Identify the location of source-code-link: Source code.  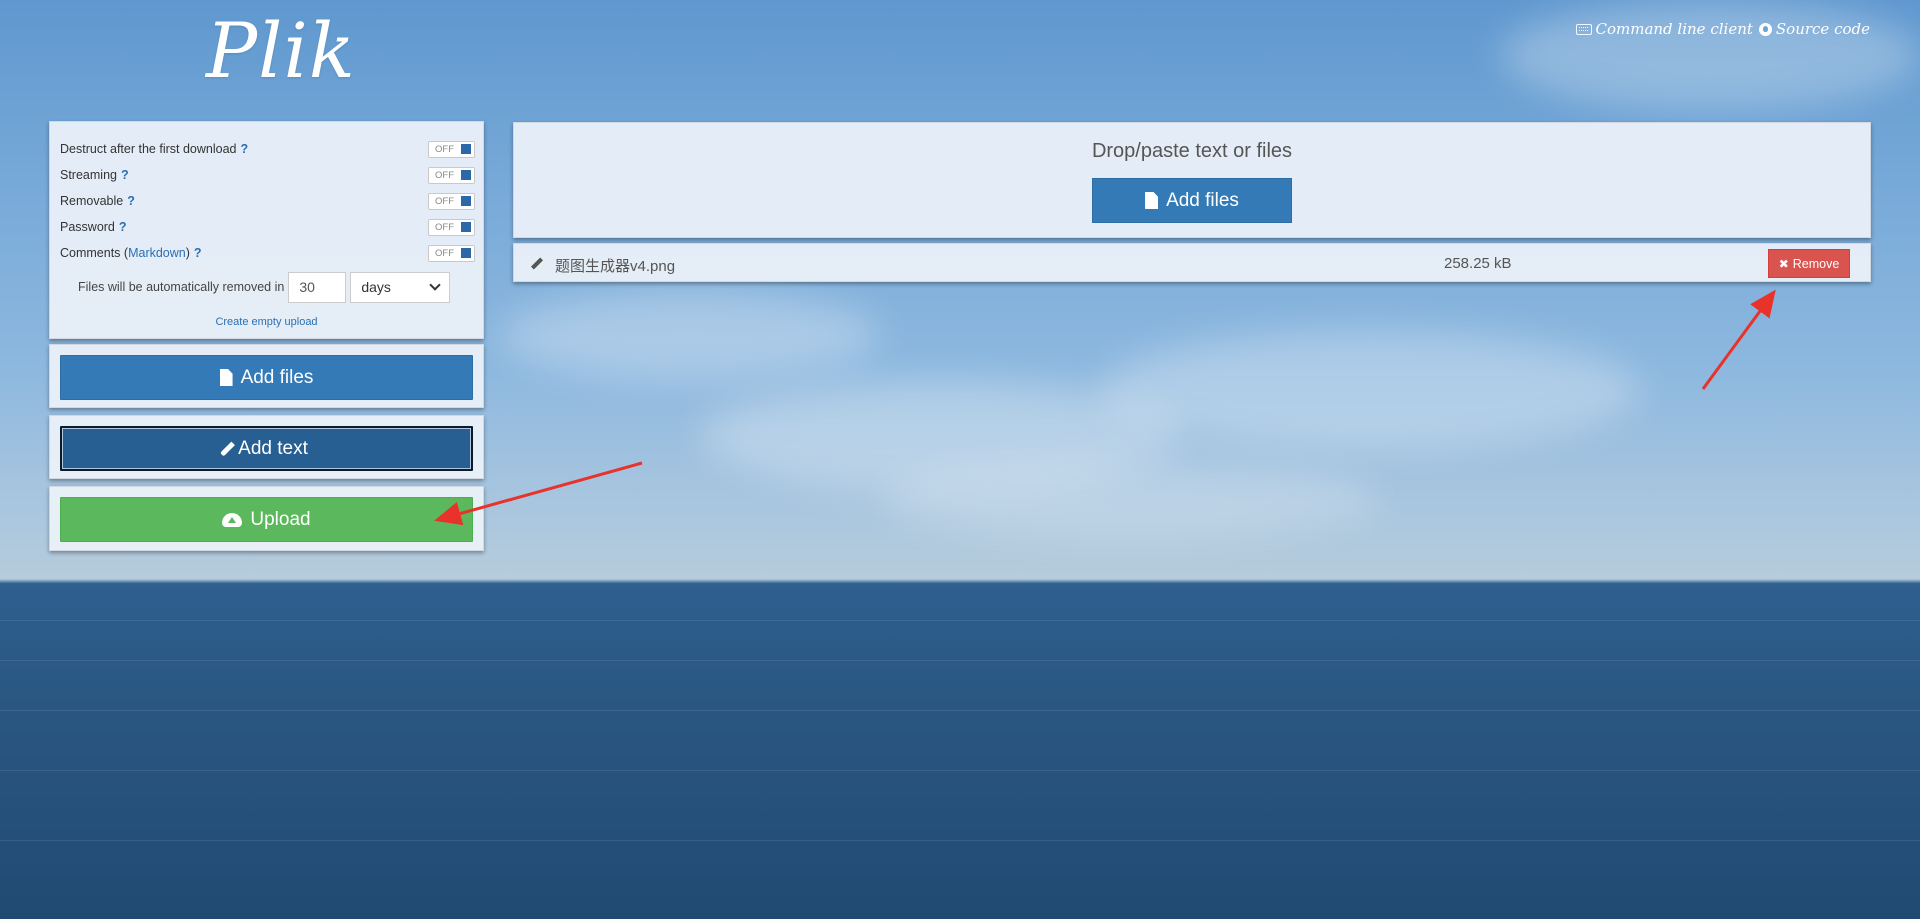
(1814, 29).